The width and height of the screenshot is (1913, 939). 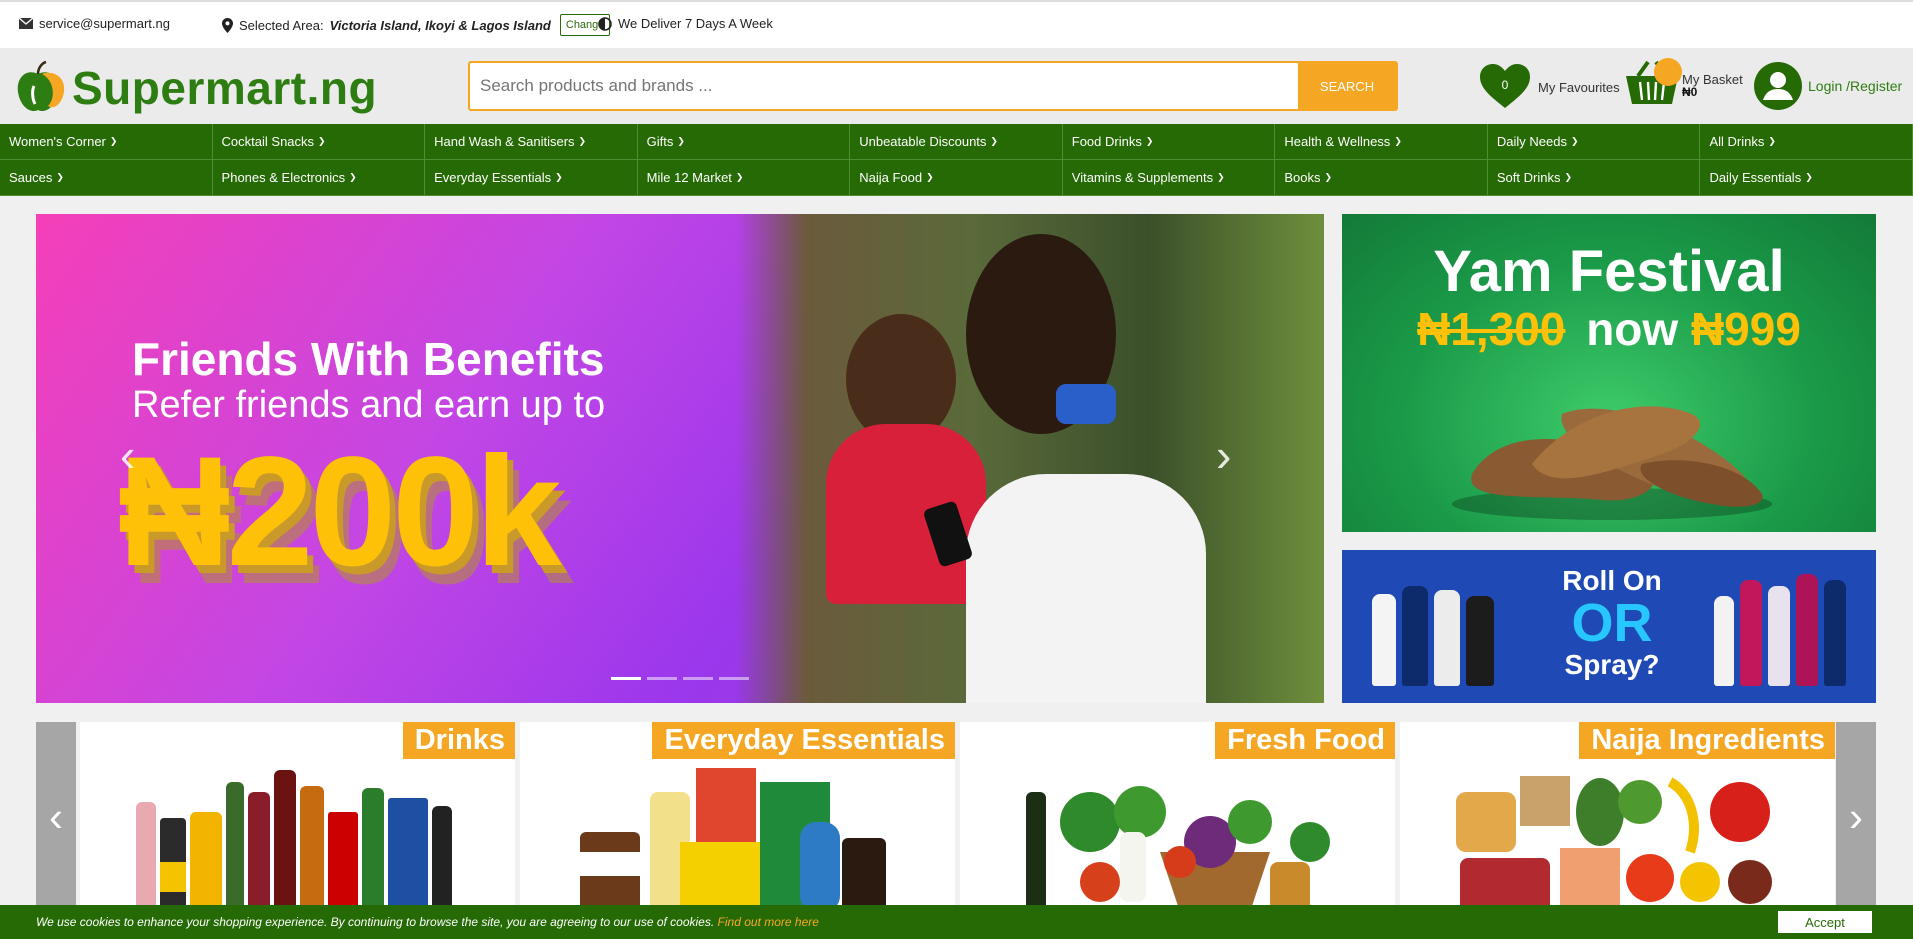 I want to click on site-logo: Supermart.ng, so click(x=196, y=88).